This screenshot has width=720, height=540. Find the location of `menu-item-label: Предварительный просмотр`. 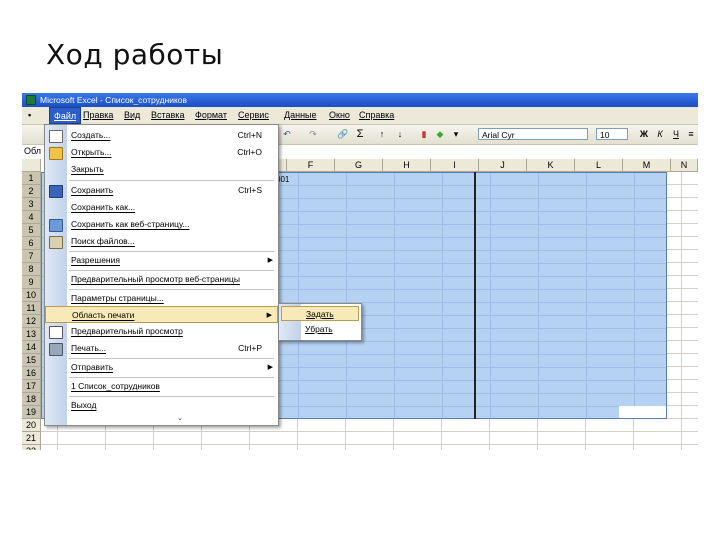

menu-item-label: Предварительный просмотр is located at coordinates (127, 331).